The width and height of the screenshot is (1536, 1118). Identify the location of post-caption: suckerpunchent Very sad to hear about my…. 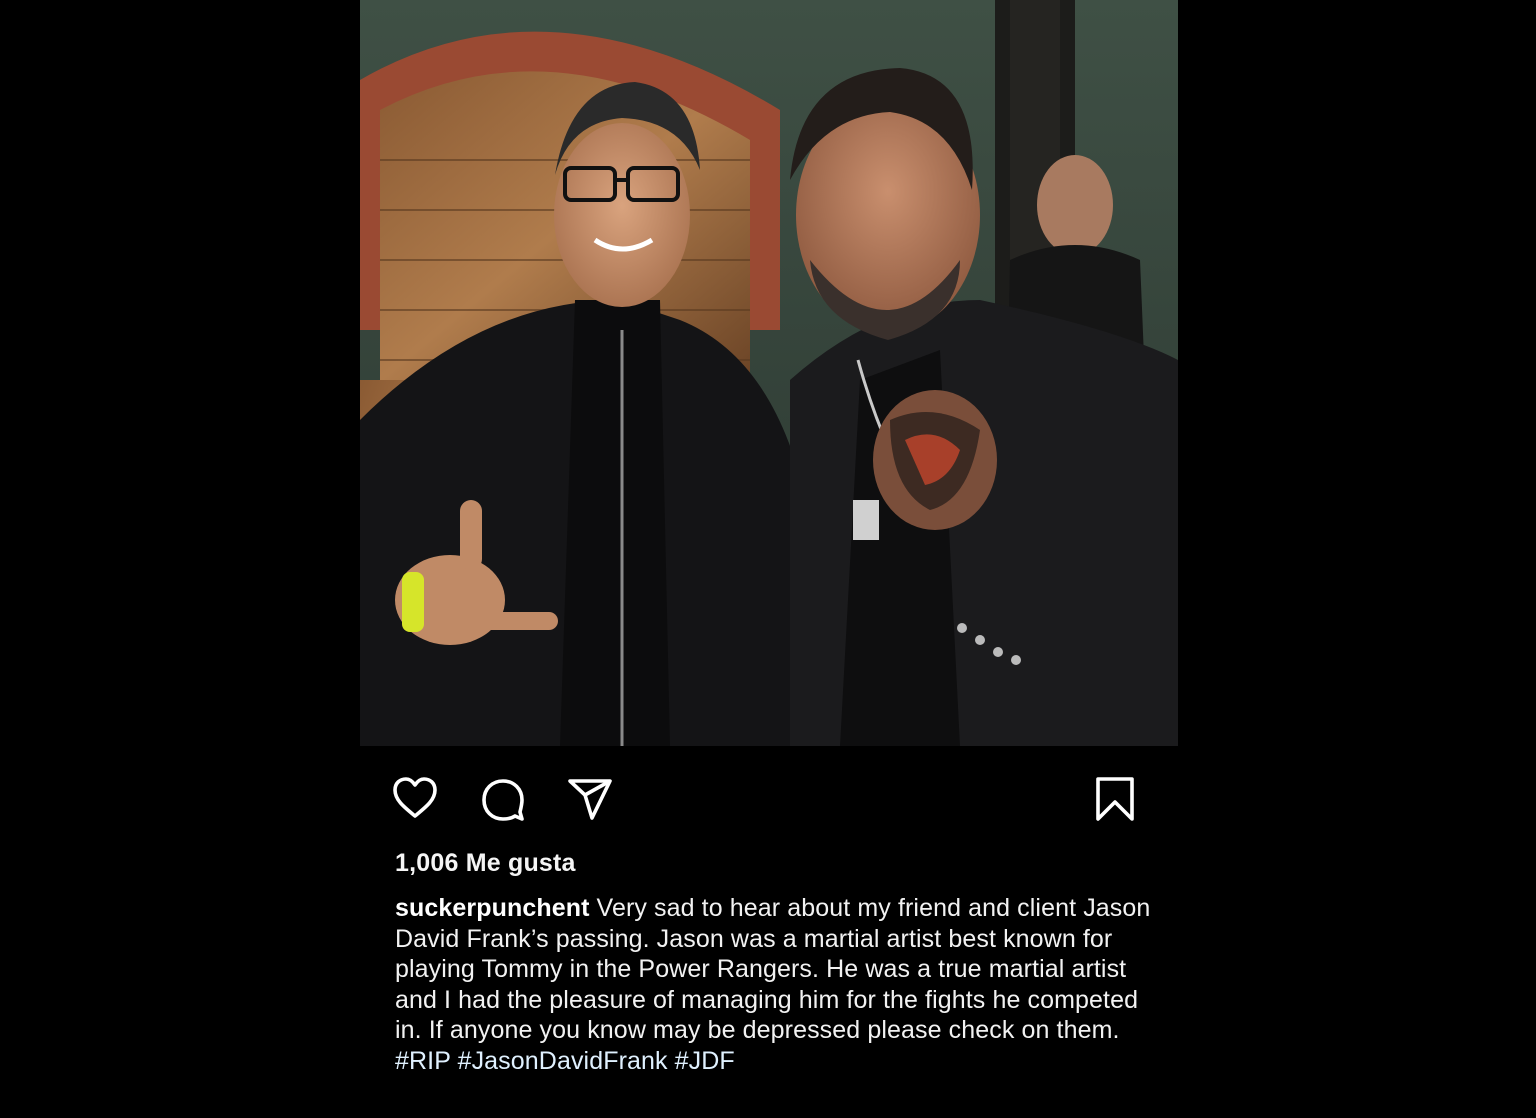
(780, 984).